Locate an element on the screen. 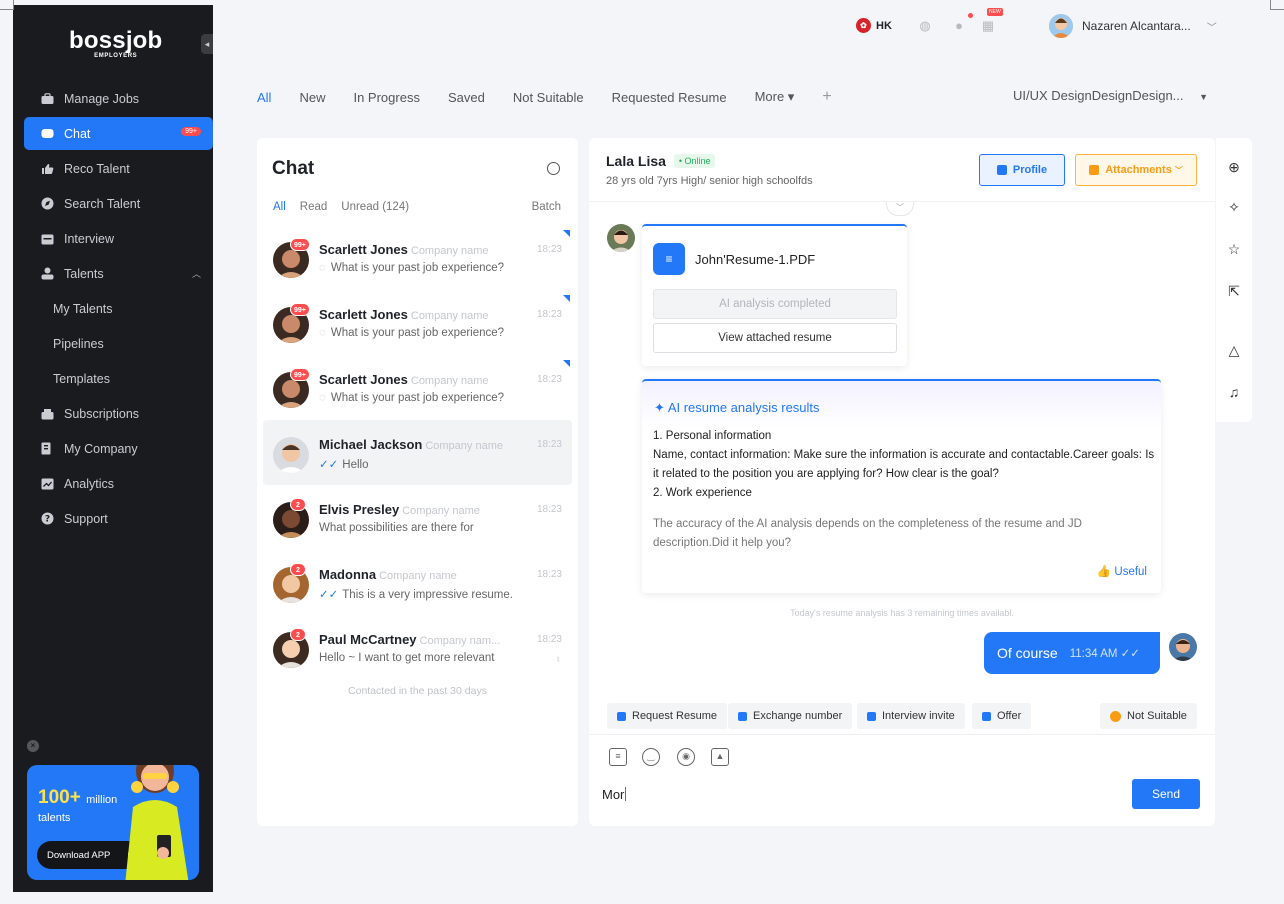 The width and height of the screenshot is (1284, 904). emoji-icon: ‿ is located at coordinates (651, 757).